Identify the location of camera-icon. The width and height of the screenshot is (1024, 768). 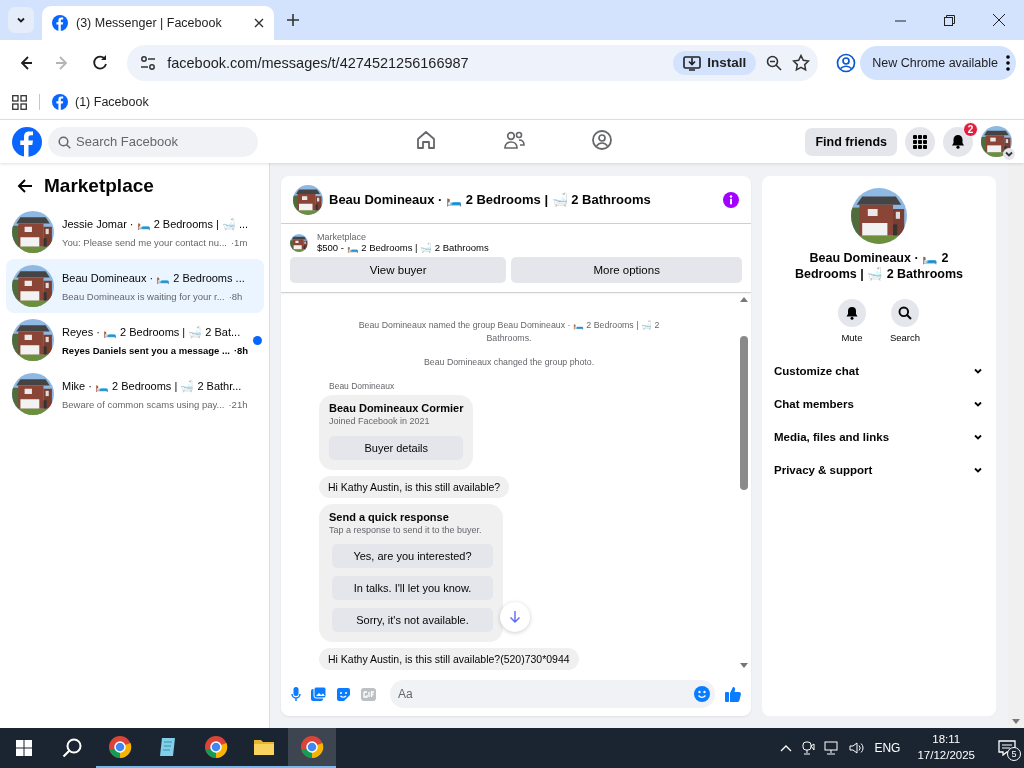
(808, 748).